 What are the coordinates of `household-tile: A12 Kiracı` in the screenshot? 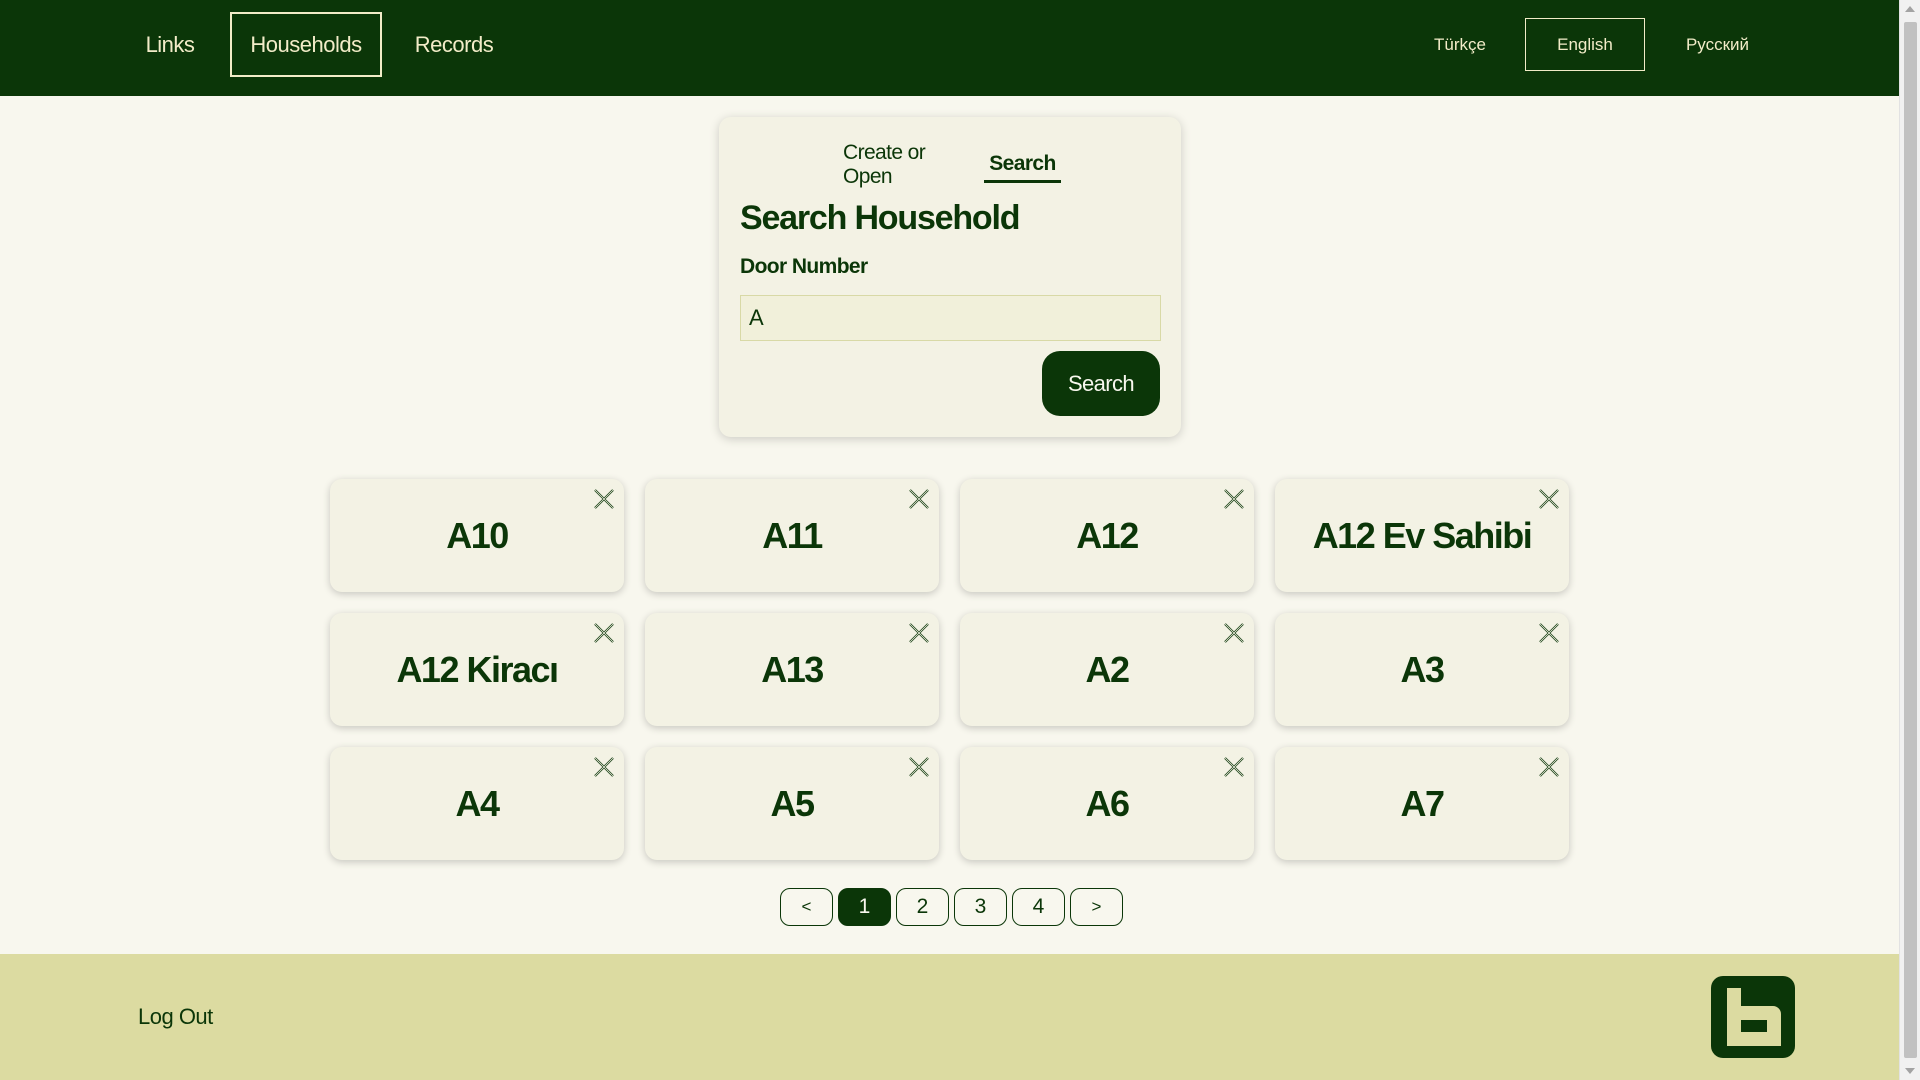 It's located at (477, 669).